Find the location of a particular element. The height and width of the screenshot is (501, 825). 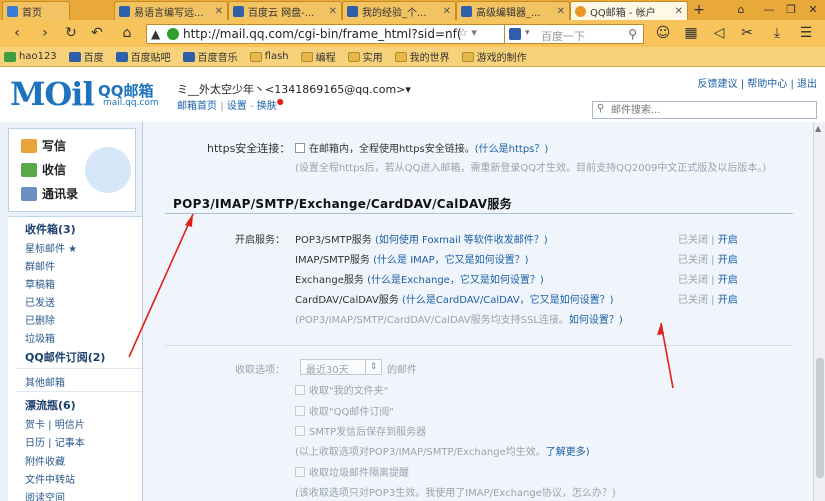

reload-icon: ↻ is located at coordinates (71, 33).